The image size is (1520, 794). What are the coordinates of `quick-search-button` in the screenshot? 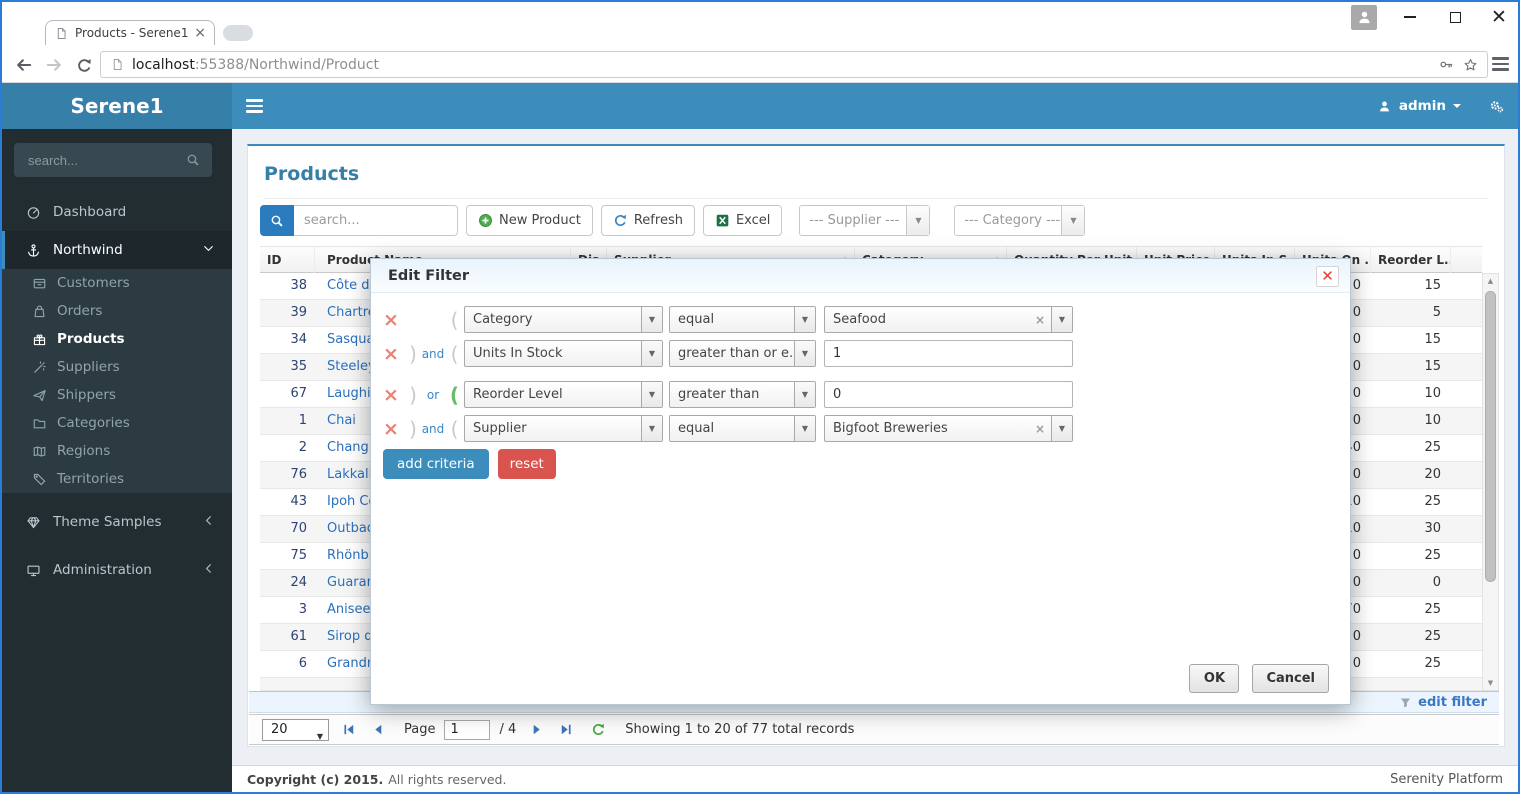 It's located at (277, 220).